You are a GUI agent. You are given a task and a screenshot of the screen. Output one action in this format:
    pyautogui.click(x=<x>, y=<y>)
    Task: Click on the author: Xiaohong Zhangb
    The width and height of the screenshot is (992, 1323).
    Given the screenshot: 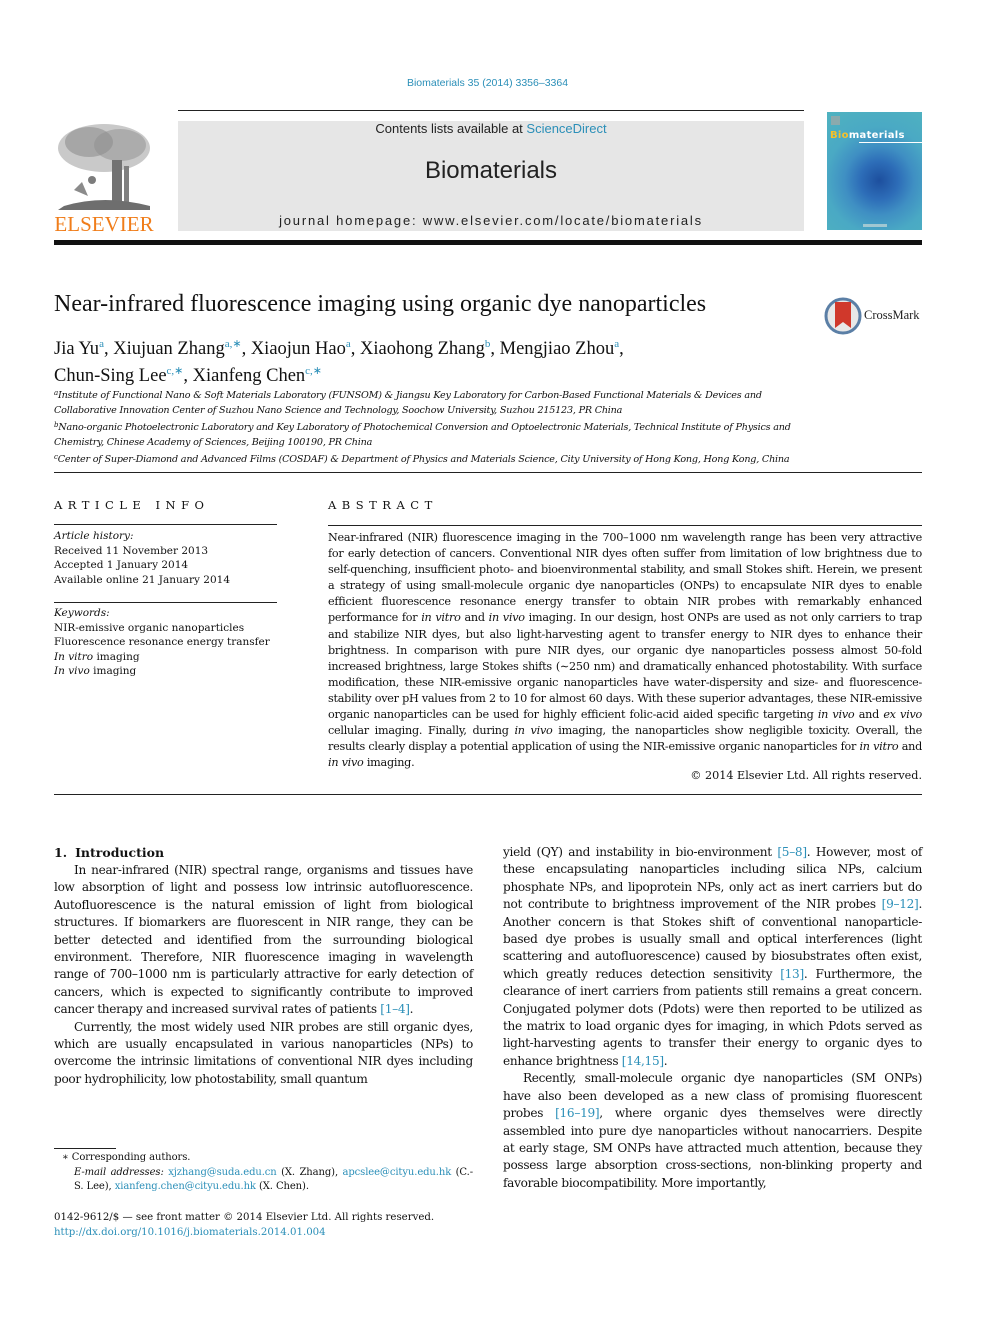 What is the action you would take?
    pyautogui.click(x=425, y=348)
    